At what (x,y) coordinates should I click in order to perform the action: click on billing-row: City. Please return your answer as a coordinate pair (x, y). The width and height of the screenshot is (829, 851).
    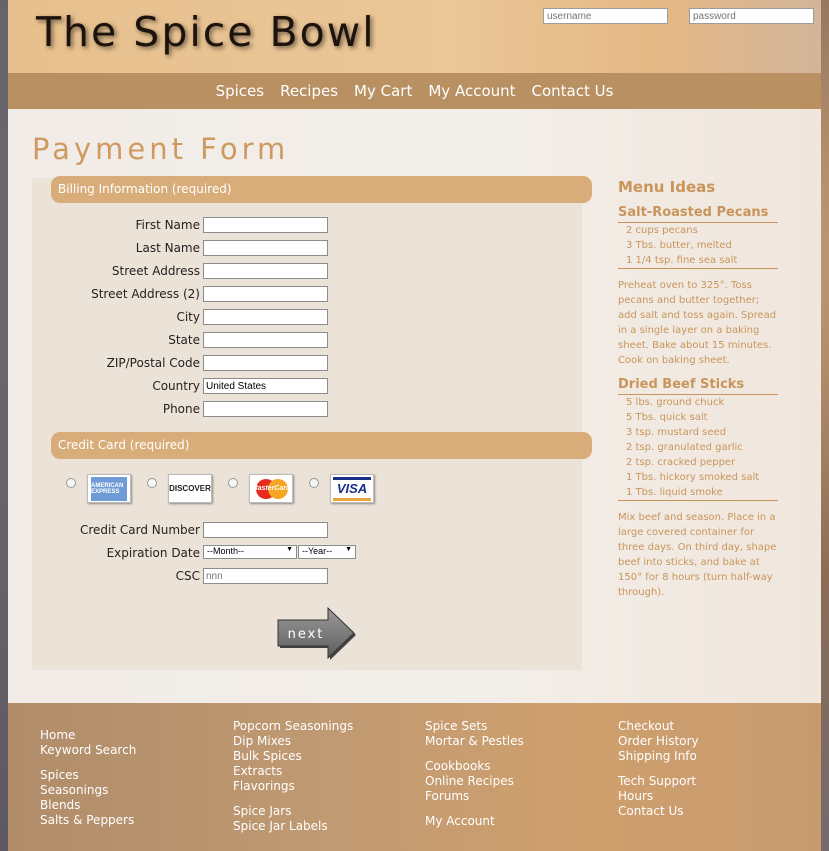
    Looking at the image, I should click on (205, 318).